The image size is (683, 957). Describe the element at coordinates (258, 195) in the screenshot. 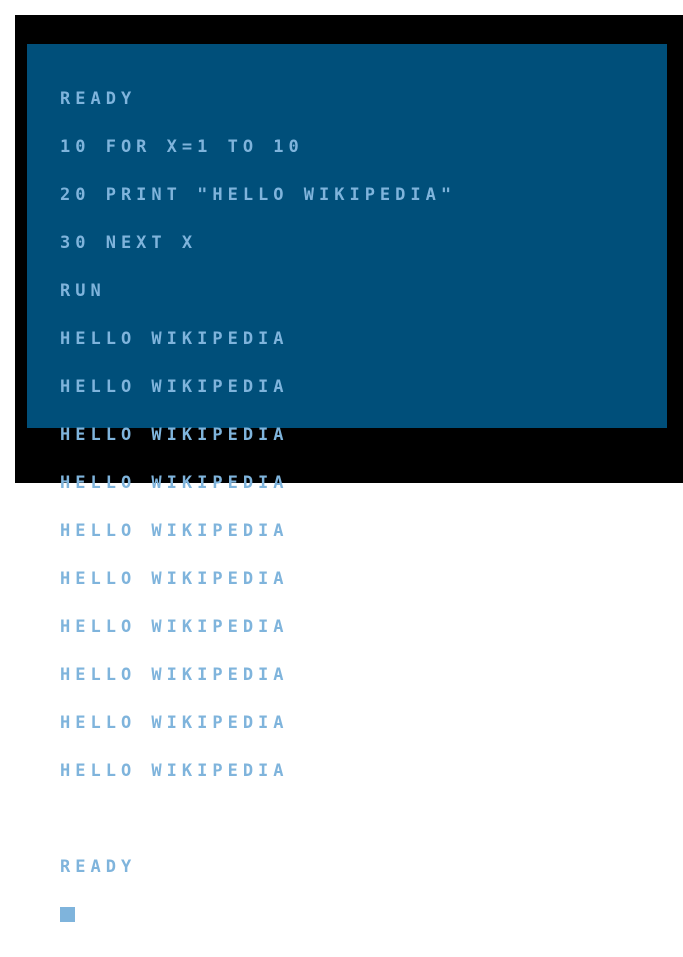

I see `terminal-line: 20 PRINT "HELLO WIKIPEDIA"` at that location.